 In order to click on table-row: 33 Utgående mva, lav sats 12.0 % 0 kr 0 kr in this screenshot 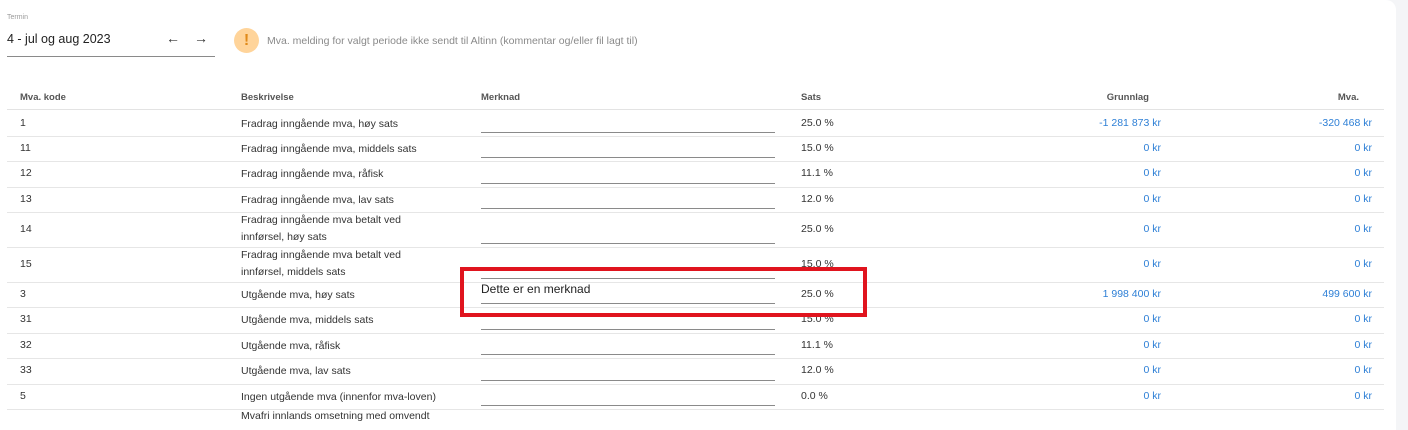, I will do `click(695, 371)`.